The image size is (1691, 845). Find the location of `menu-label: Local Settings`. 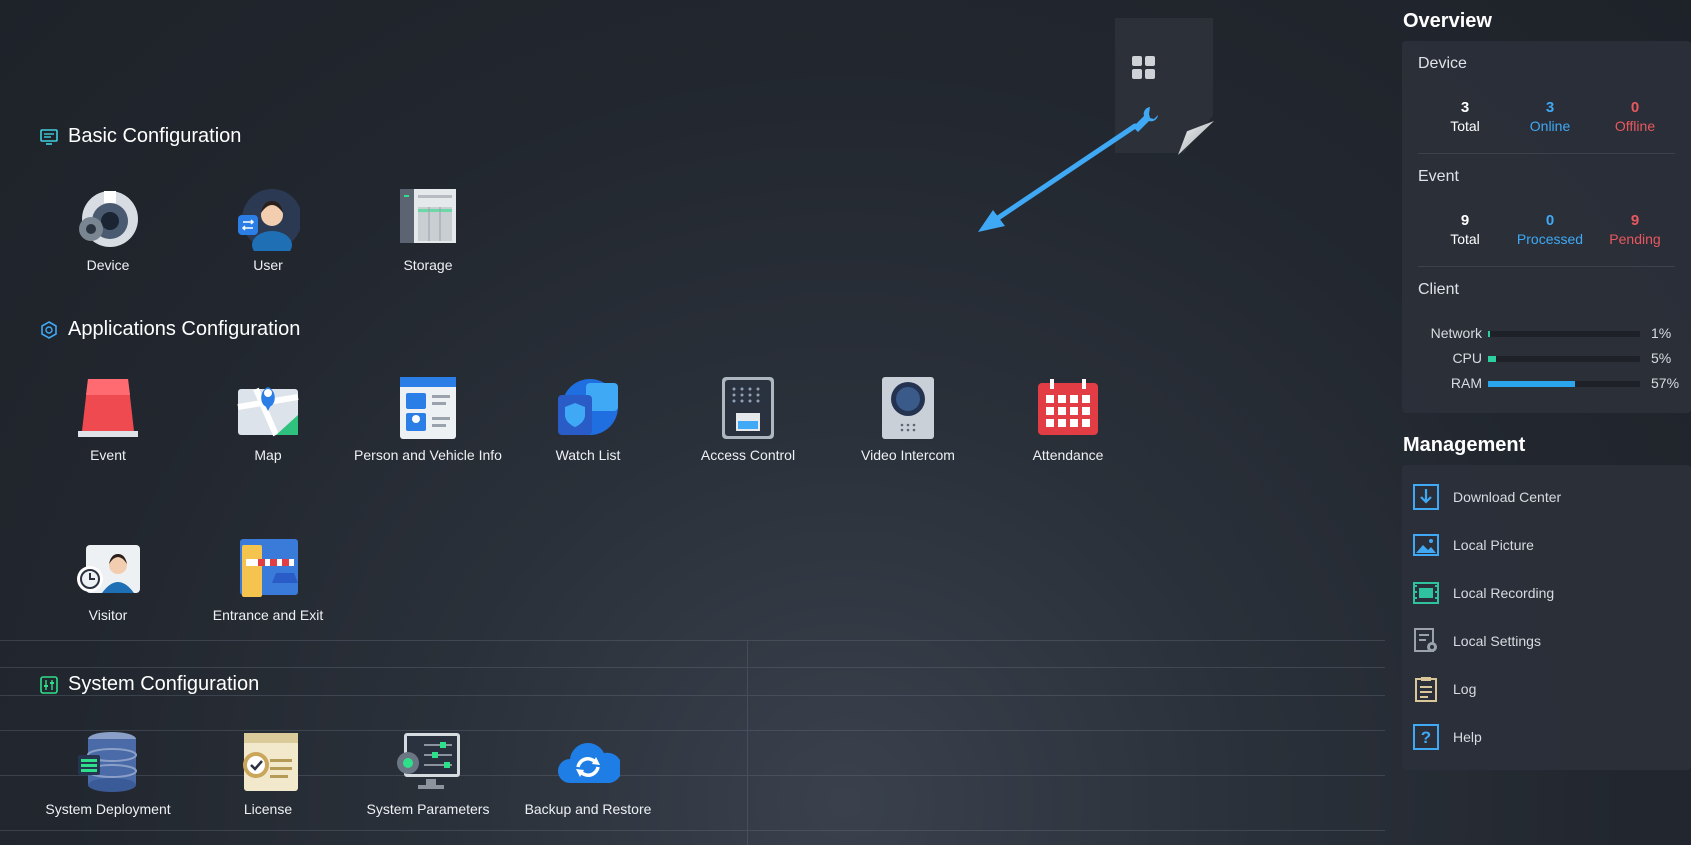

menu-label: Local Settings is located at coordinates (1497, 641).